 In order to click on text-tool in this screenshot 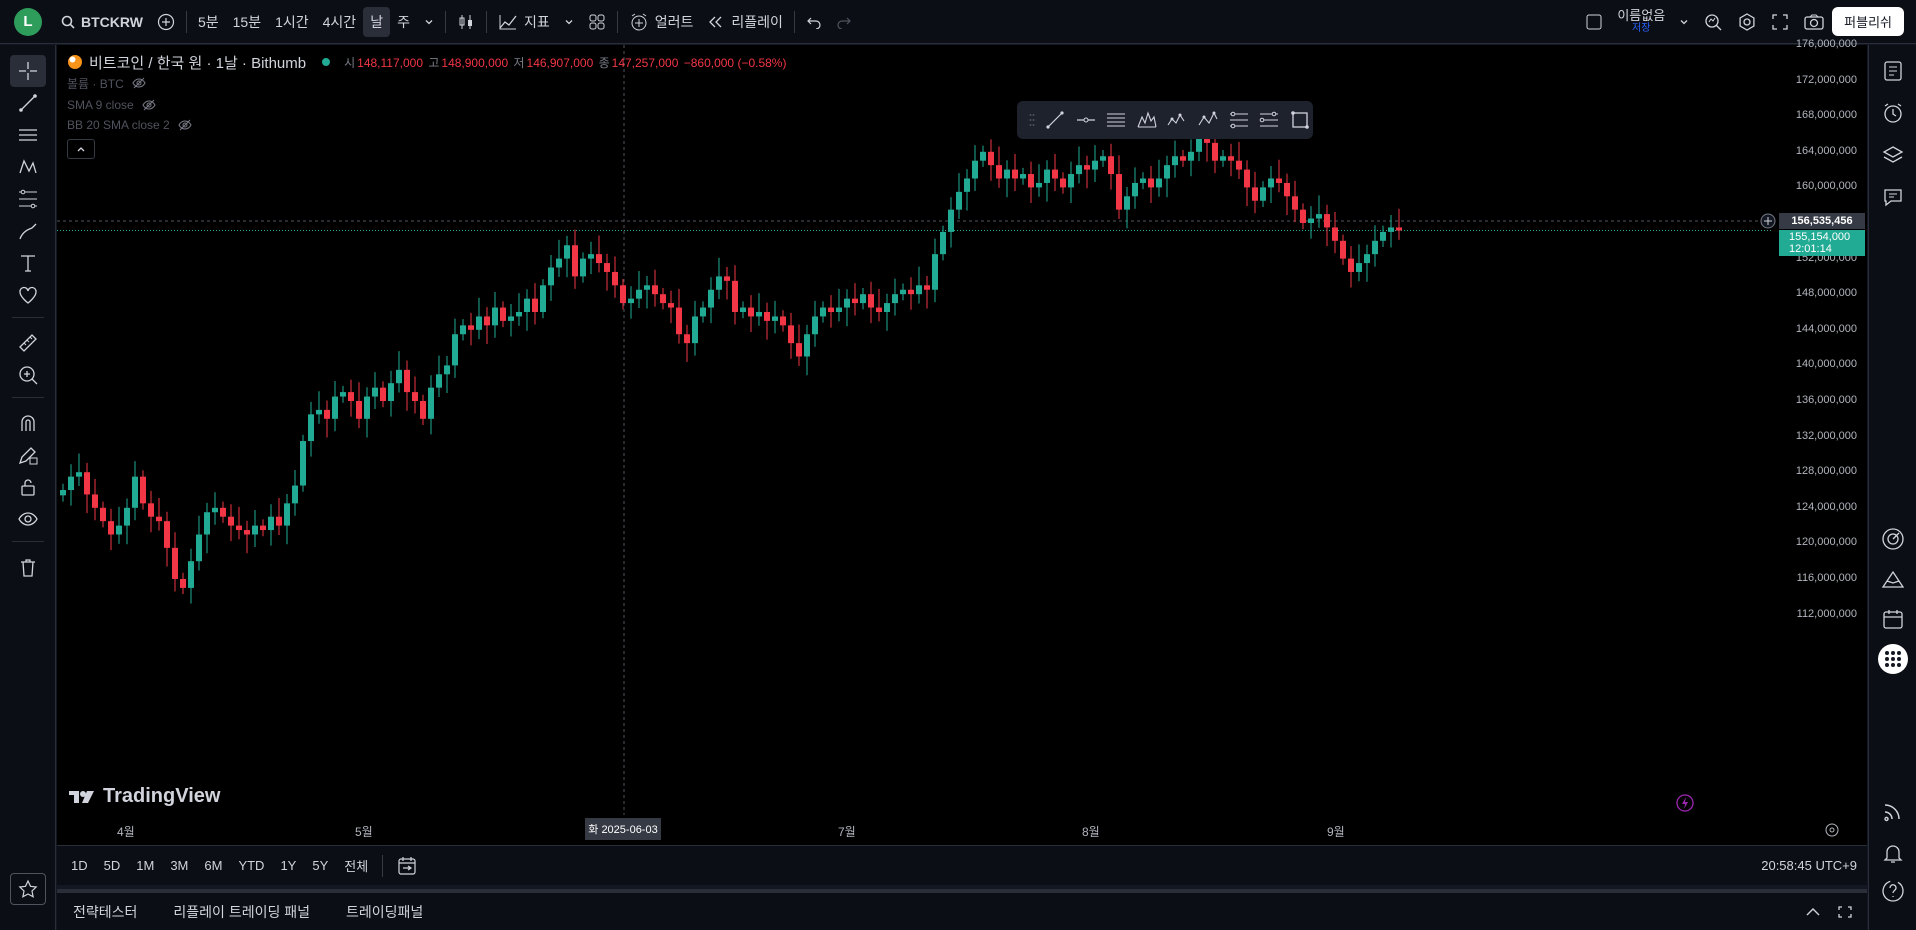, I will do `click(28, 263)`.